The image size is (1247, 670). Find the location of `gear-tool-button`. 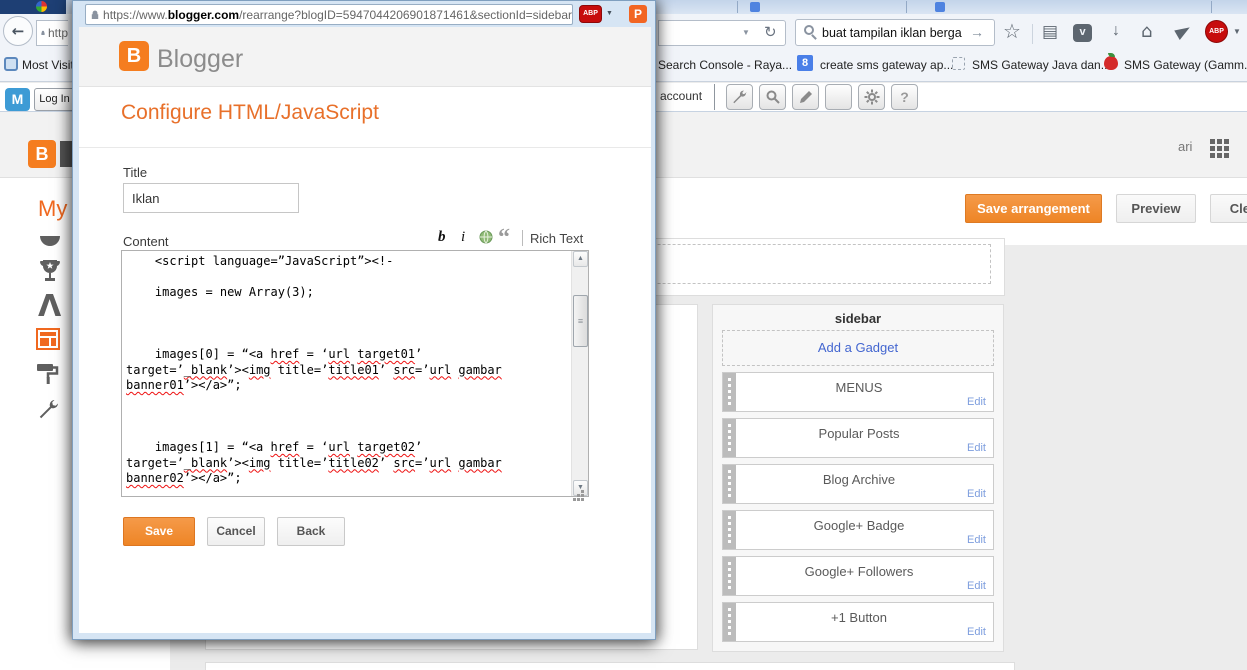

gear-tool-button is located at coordinates (871, 97).